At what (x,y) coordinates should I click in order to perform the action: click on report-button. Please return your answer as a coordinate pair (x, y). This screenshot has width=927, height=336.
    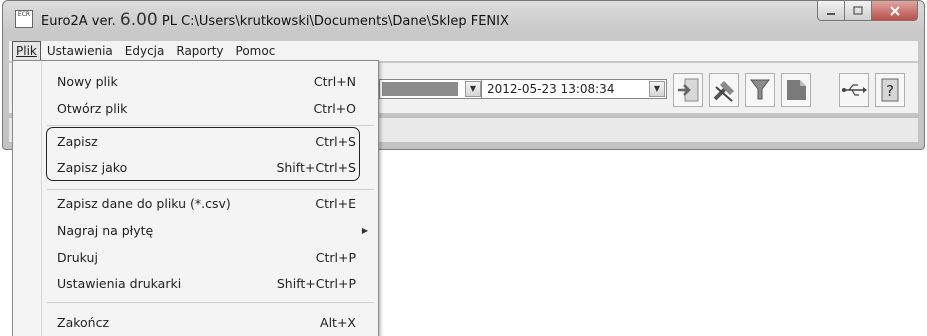
    Looking at the image, I should click on (796, 90).